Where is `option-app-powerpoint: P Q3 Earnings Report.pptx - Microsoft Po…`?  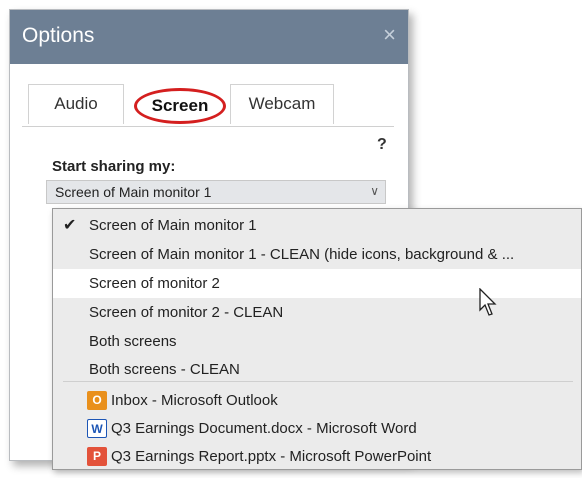 option-app-powerpoint: P Q3 Earnings Report.pptx - Microsoft Po… is located at coordinates (317, 456).